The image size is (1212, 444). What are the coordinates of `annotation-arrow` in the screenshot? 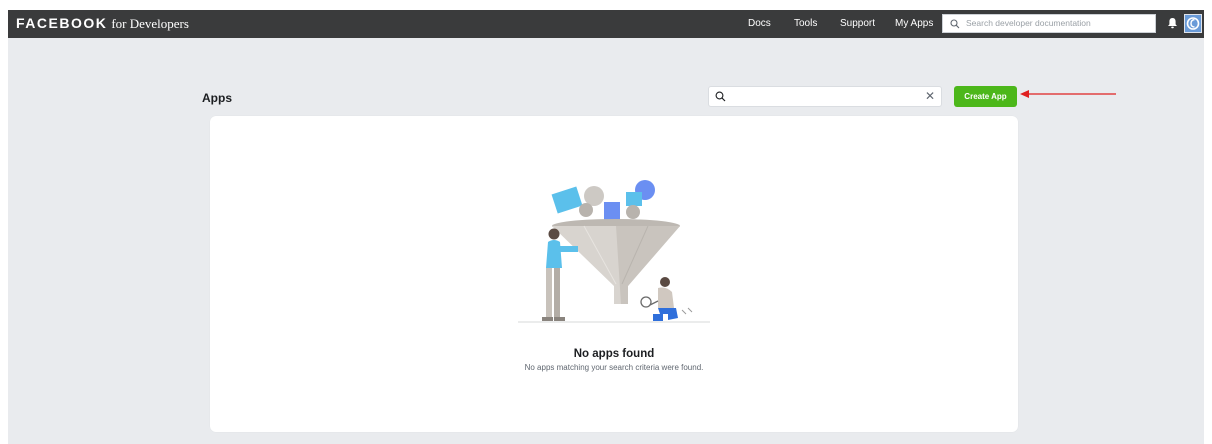 It's located at (1068, 94).